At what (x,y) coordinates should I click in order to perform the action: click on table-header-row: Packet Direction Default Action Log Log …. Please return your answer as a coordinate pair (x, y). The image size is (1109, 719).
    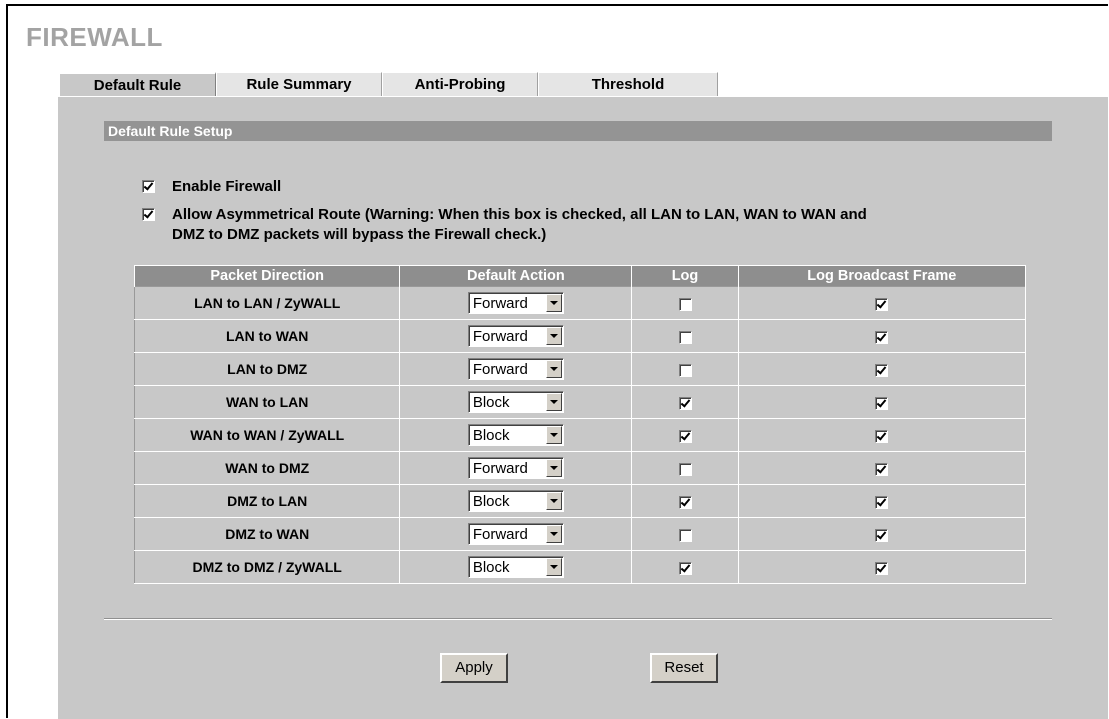
    Looking at the image, I should click on (579, 276).